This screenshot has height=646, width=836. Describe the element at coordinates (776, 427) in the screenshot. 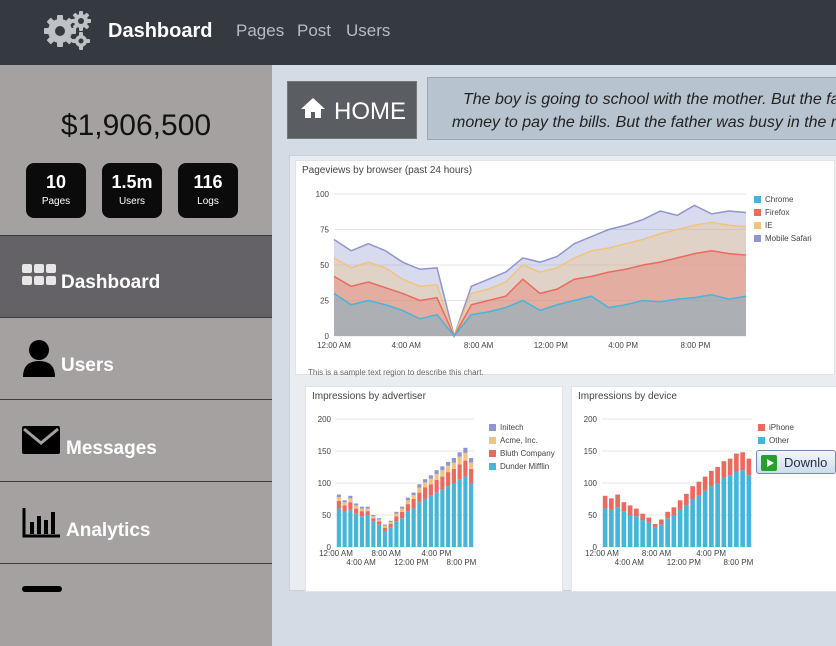

I see `legend-item: iPhone` at that location.